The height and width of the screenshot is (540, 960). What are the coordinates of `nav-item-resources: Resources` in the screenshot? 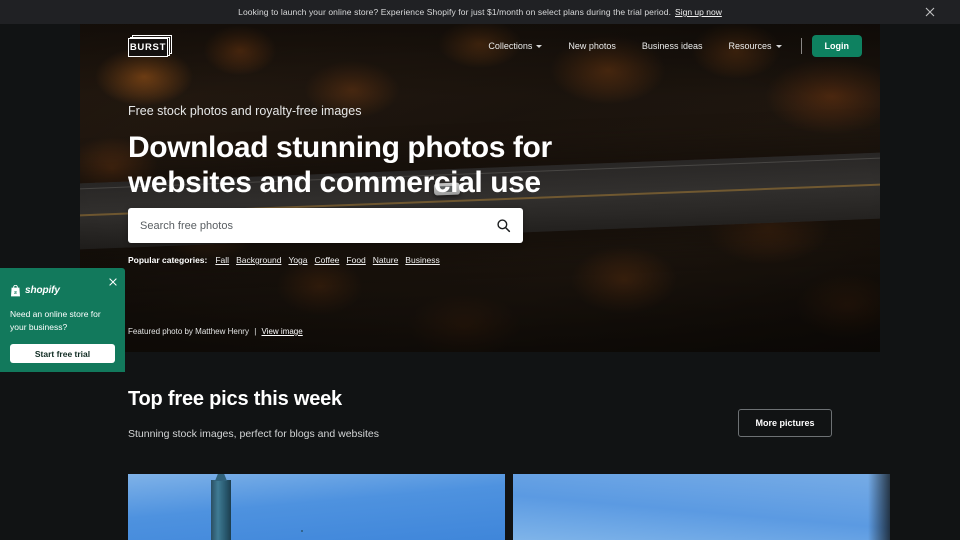 It's located at (754, 46).